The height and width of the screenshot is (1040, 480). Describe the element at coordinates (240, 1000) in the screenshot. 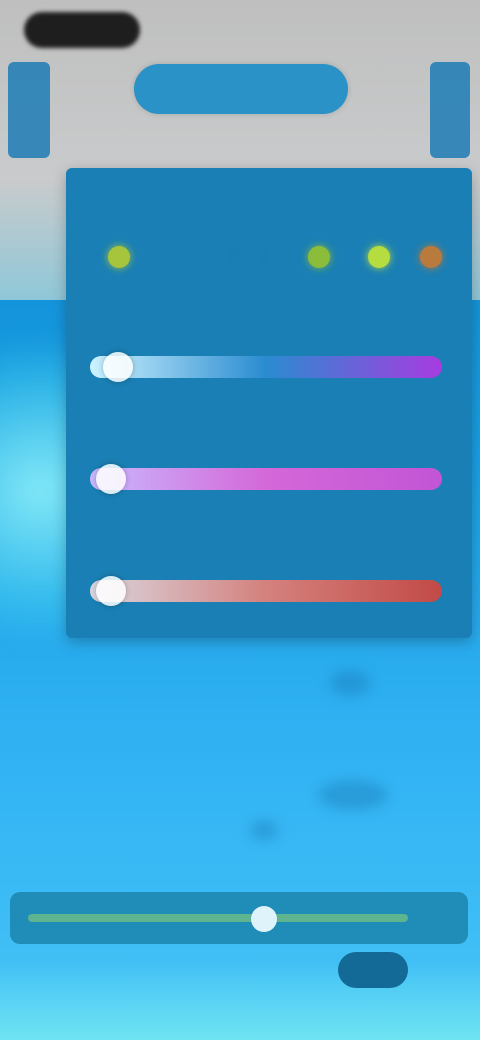

I see `background-bottom` at that location.